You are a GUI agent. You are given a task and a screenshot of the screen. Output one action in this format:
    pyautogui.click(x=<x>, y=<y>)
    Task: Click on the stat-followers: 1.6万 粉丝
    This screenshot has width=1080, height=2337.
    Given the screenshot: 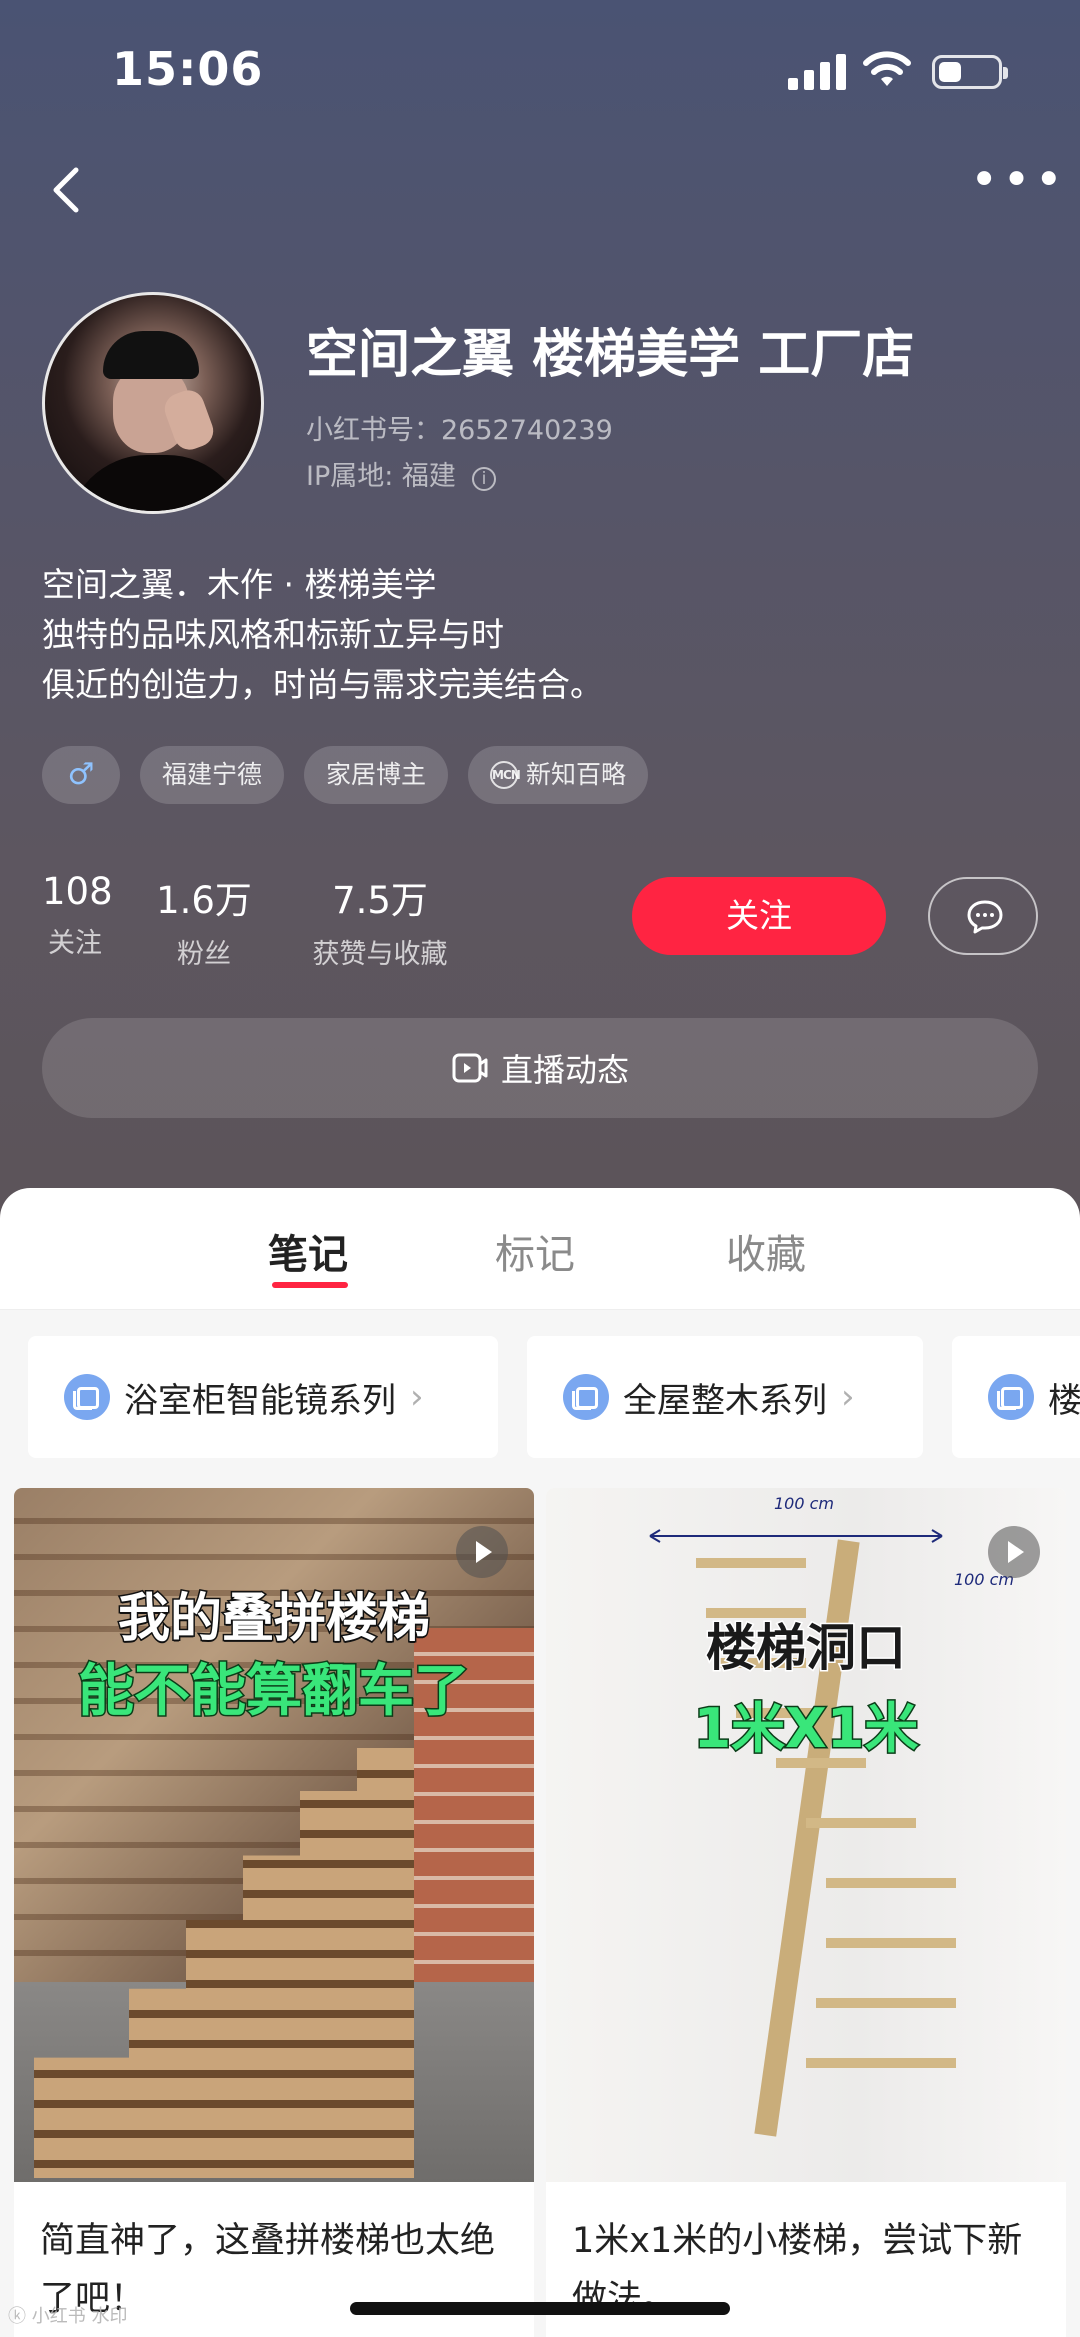 What is the action you would take?
    pyautogui.click(x=204, y=920)
    